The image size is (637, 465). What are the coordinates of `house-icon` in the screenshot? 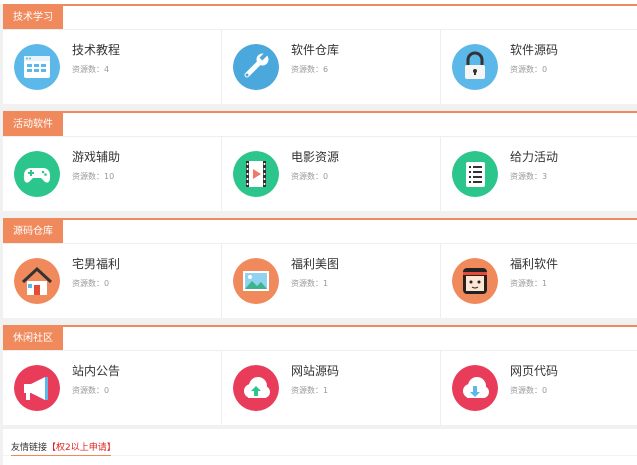 It's located at (37, 281).